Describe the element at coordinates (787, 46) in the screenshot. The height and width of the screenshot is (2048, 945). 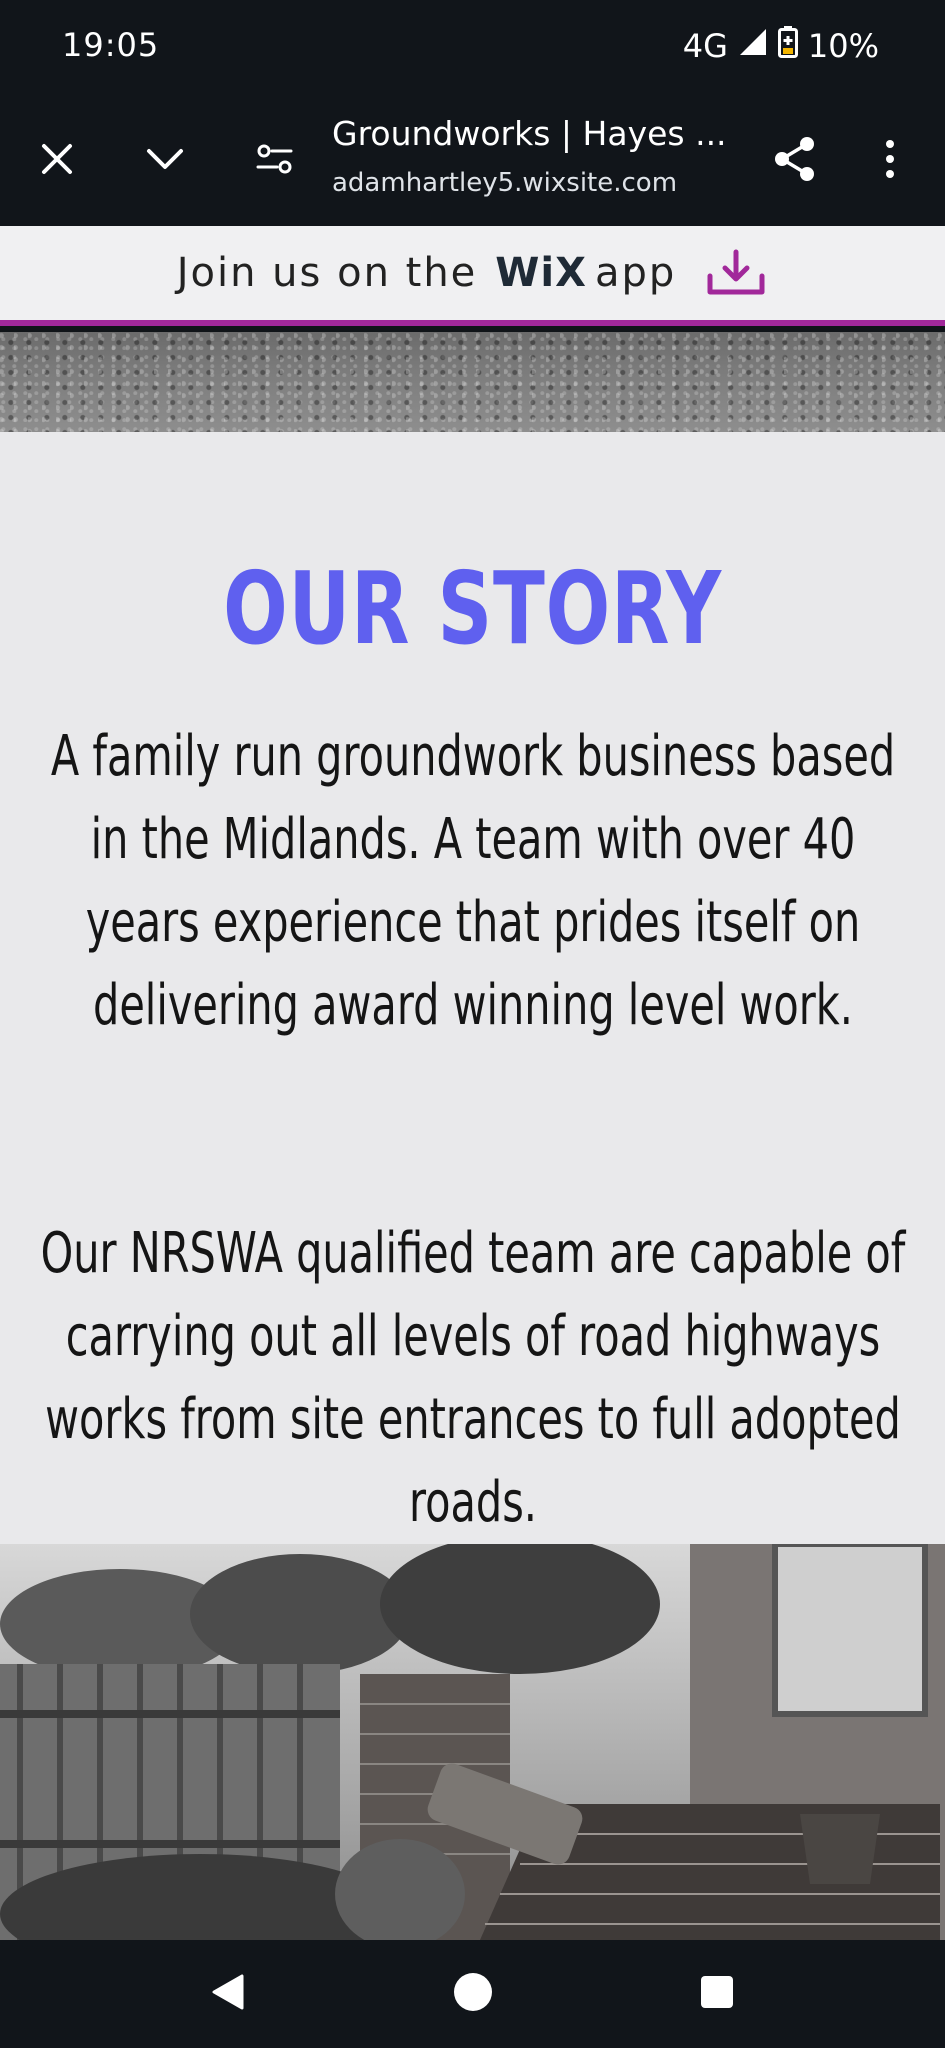
I see `battery-icon` at that location.